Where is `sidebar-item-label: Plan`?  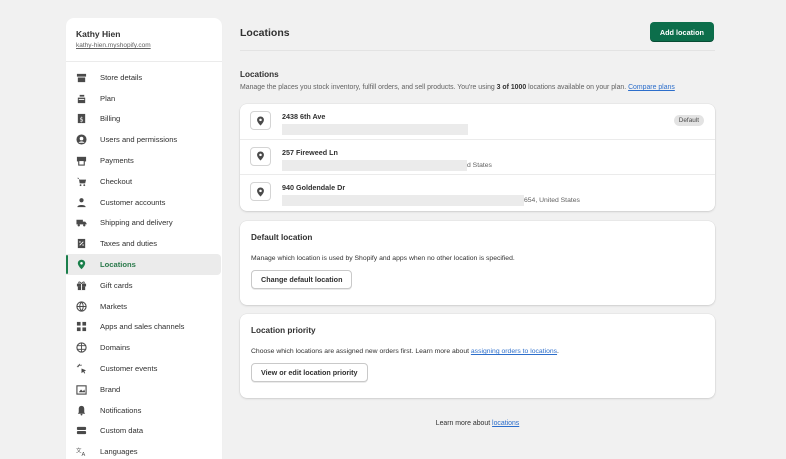
sidebar-item-label: Plan is located at coordinates (108, 98).